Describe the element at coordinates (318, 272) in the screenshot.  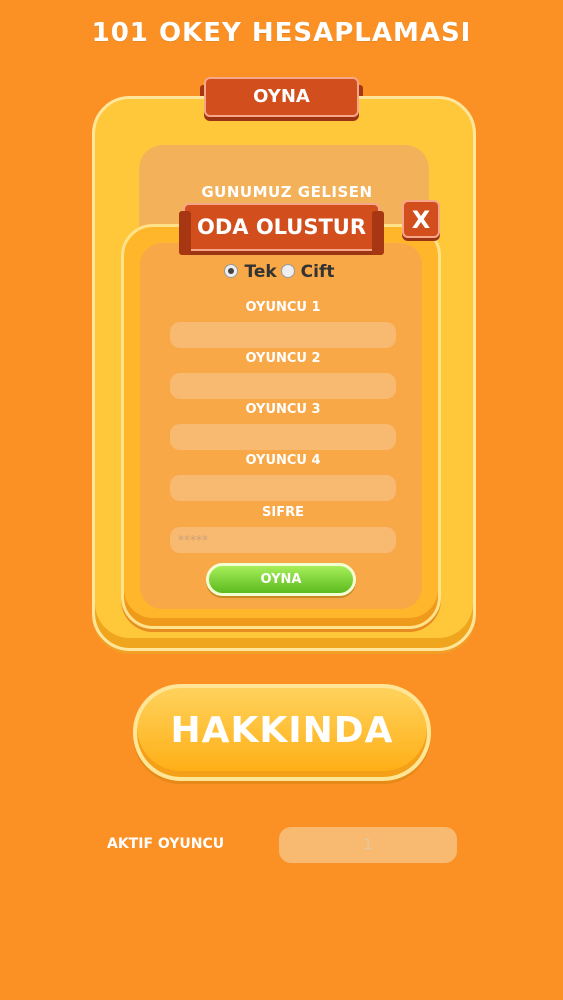
I see `radio-cift-label: Cift` at that location.